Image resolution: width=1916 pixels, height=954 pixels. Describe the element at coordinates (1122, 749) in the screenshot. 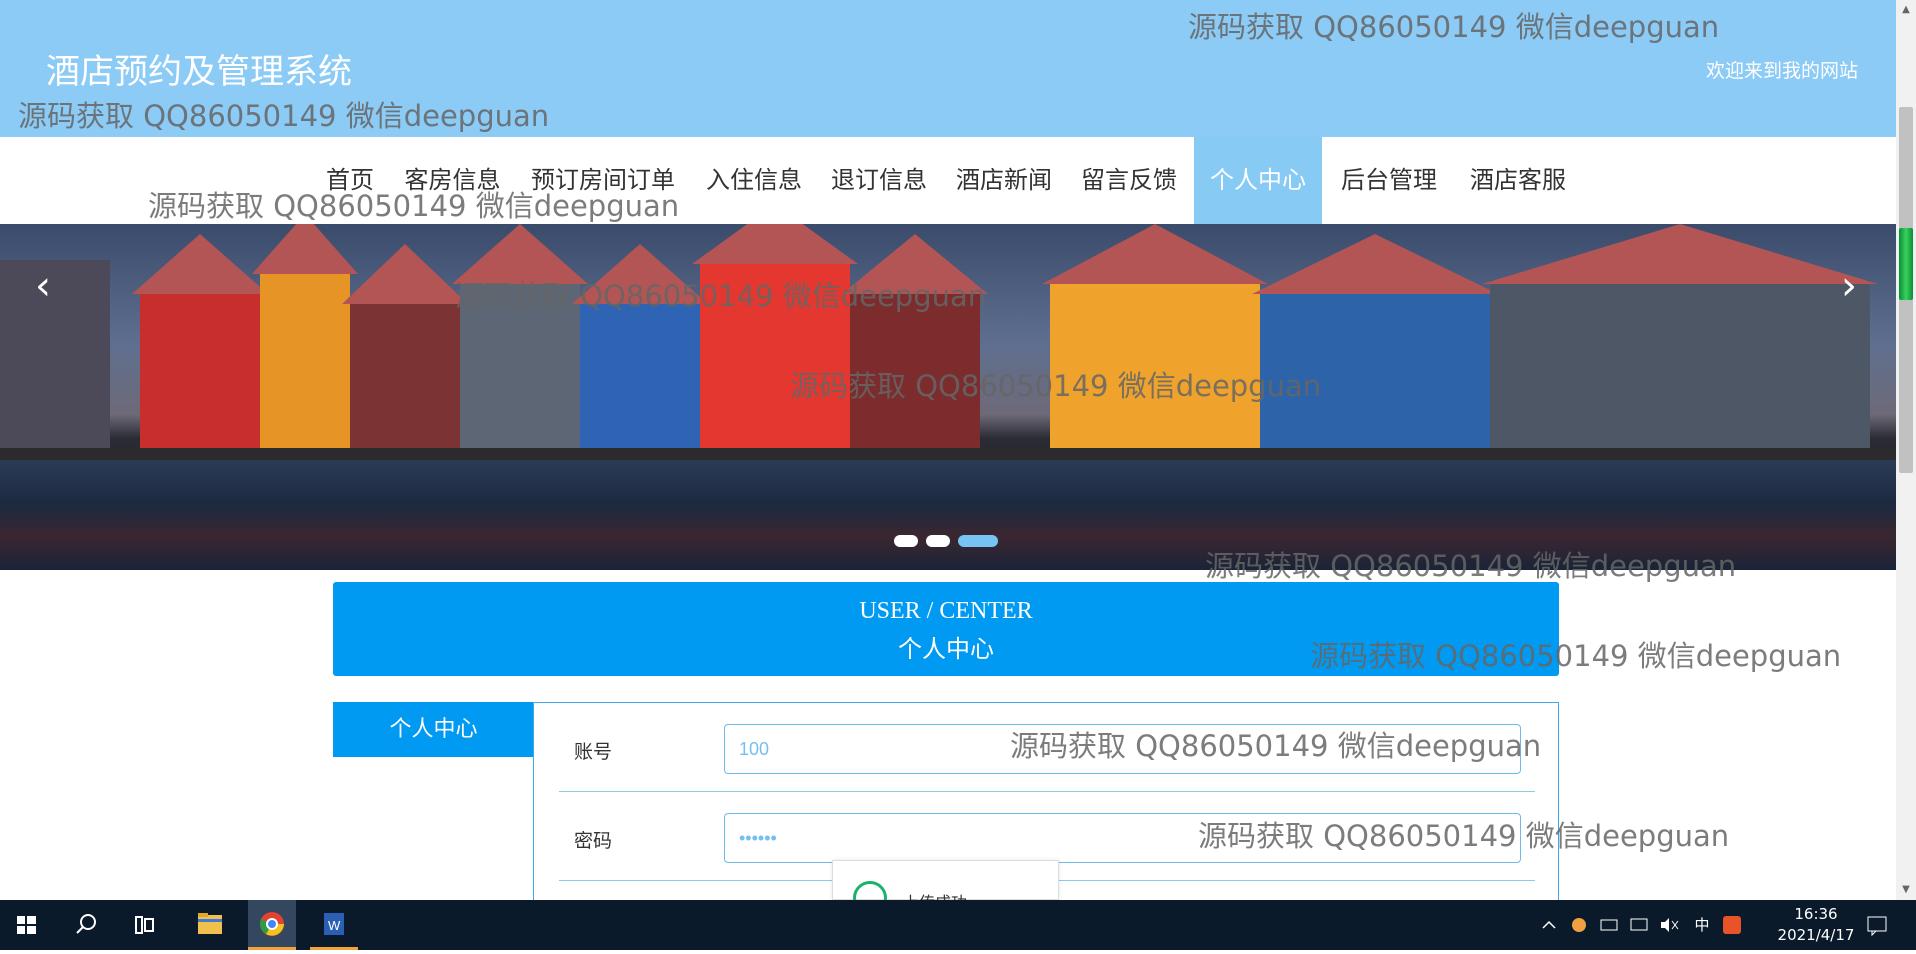

I see `account-input: 100` at that location.